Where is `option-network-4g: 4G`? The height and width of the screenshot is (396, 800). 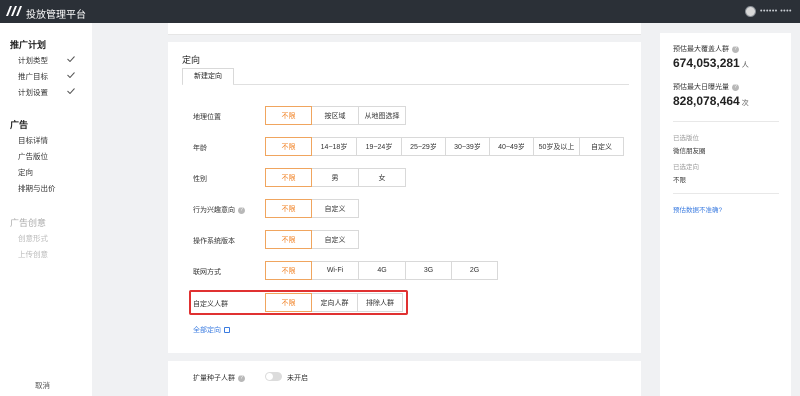
option-network-4g: 4G is located at coordinates (382, 270).